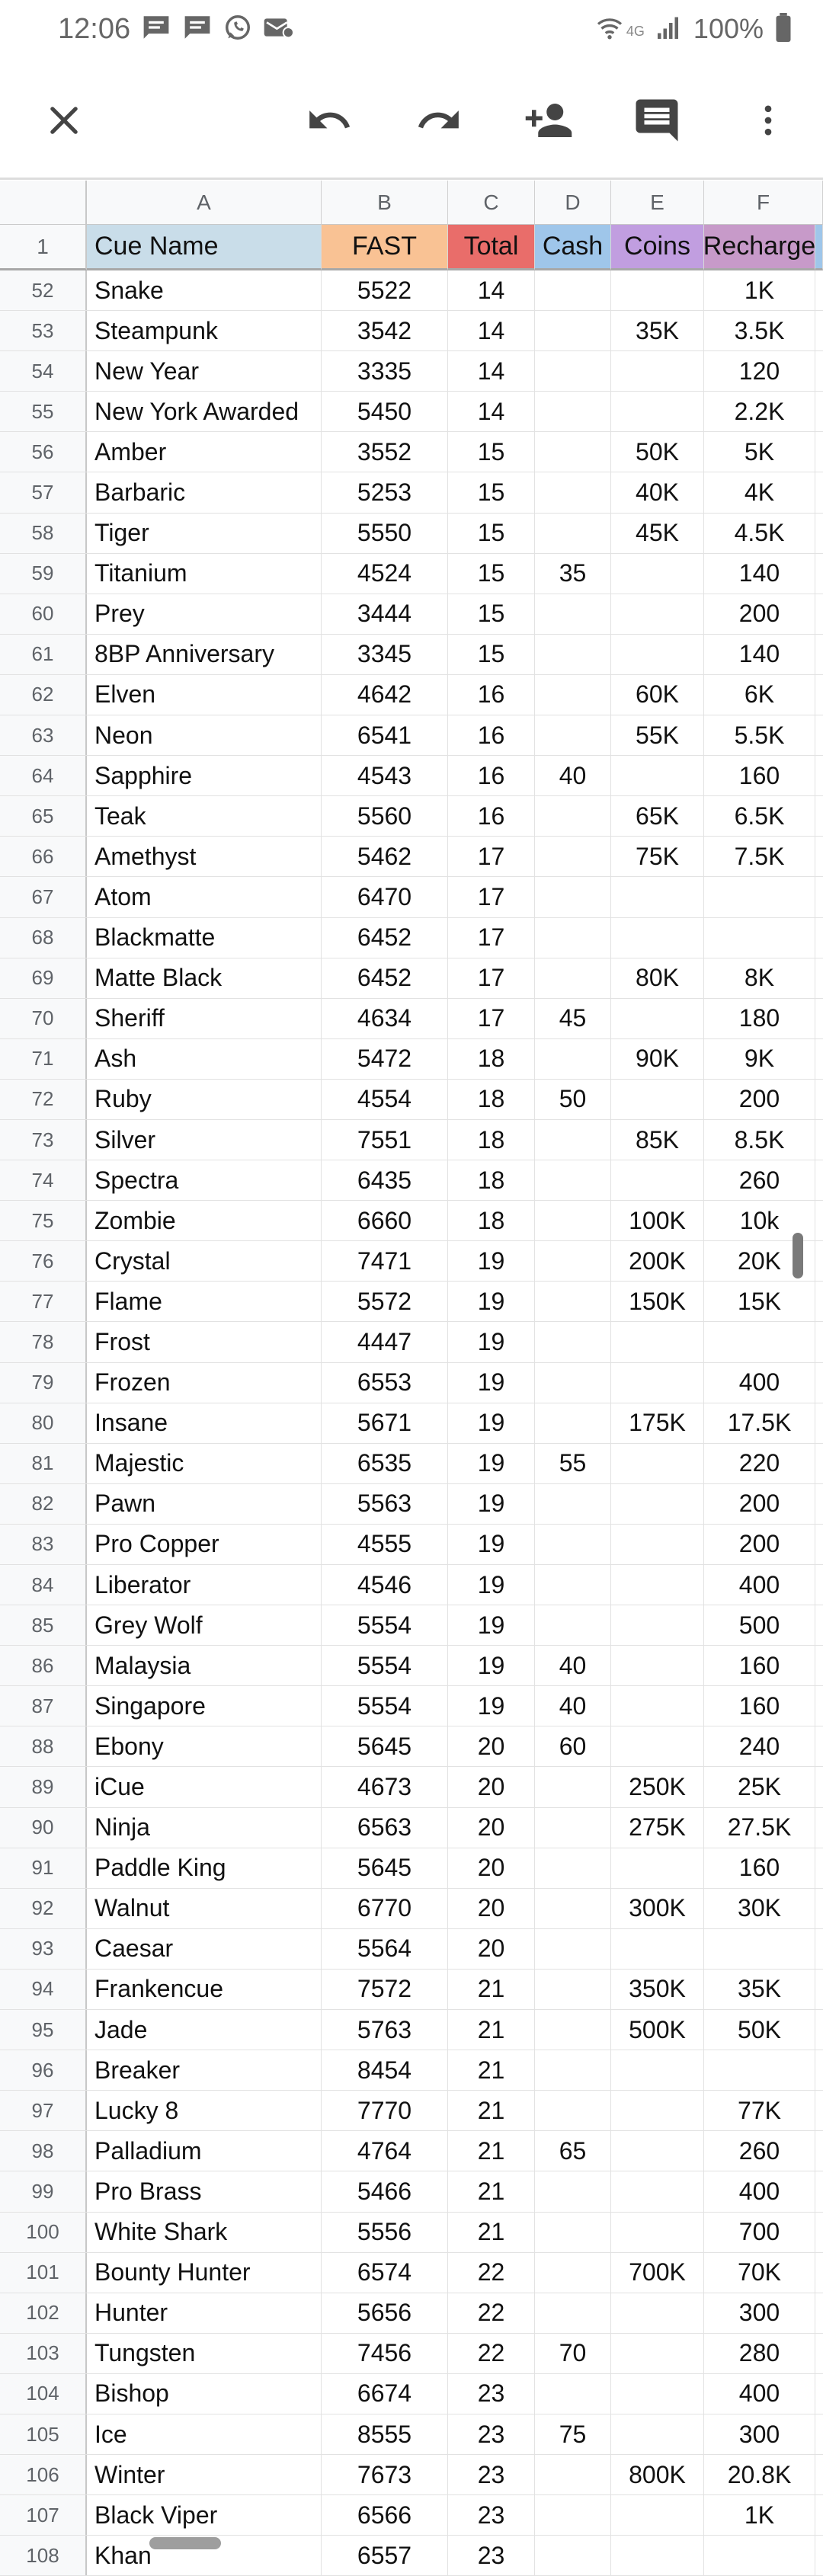  I want to click on cell-fast: 7551, so click(385, 1139).